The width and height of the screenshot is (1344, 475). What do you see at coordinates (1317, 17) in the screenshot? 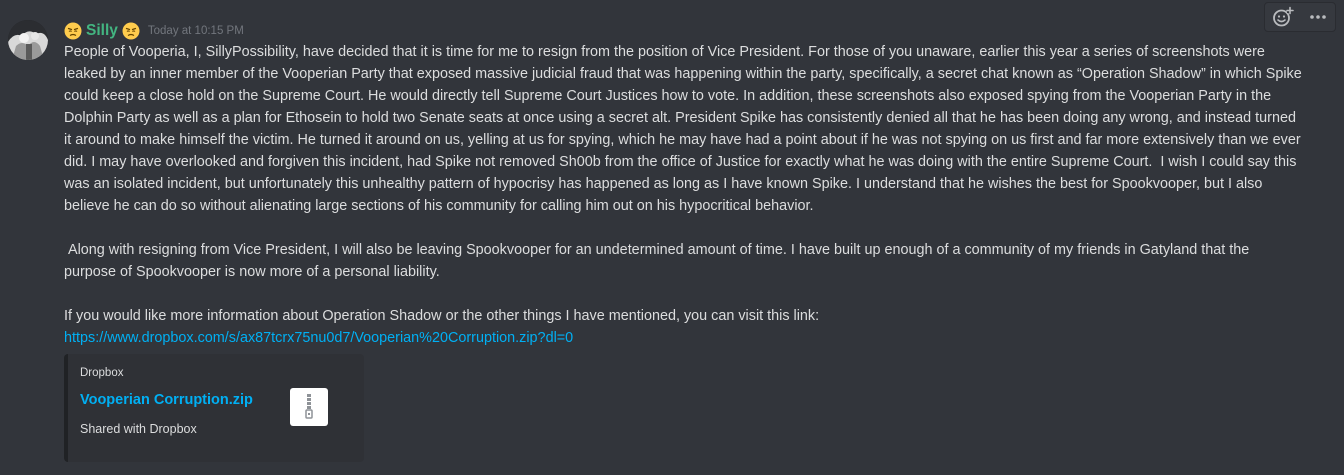
I see `more-options-icon` at bounding box center [1317, 17].